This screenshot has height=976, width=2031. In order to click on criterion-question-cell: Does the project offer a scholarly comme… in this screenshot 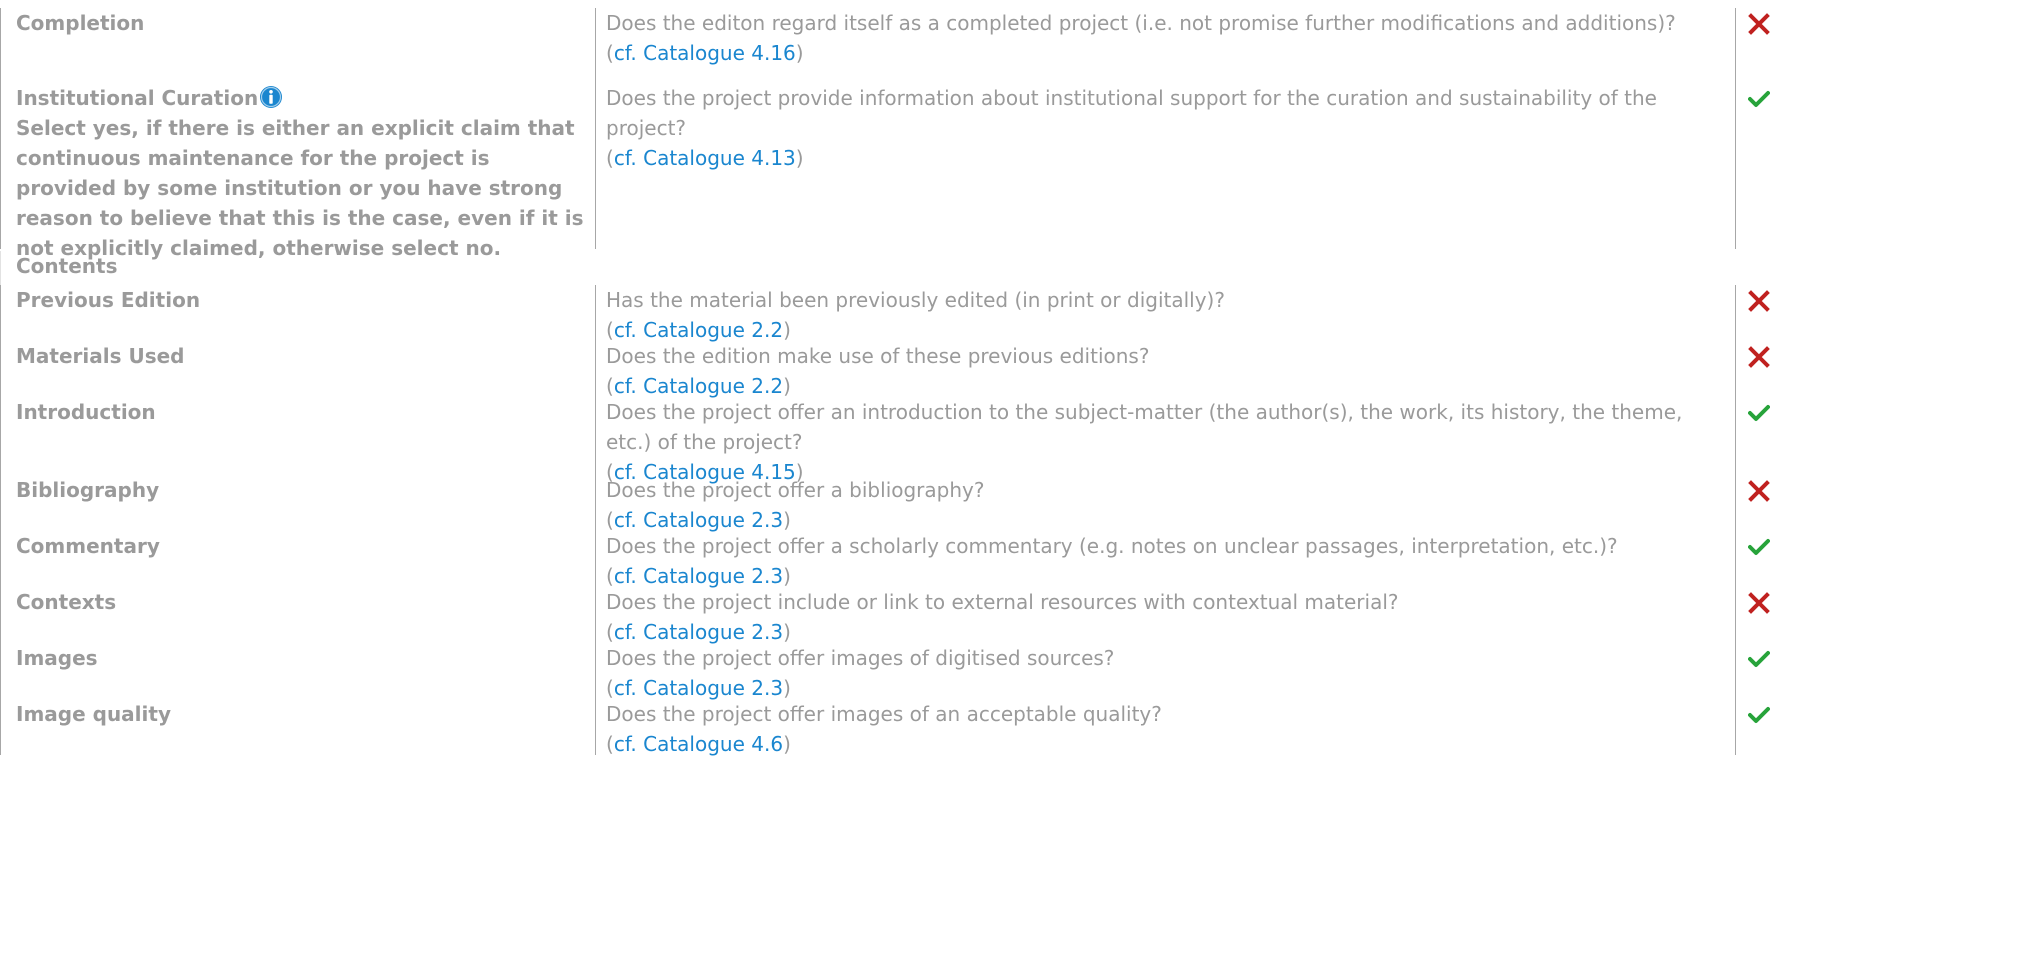, I will do `click(1165, 559)`.